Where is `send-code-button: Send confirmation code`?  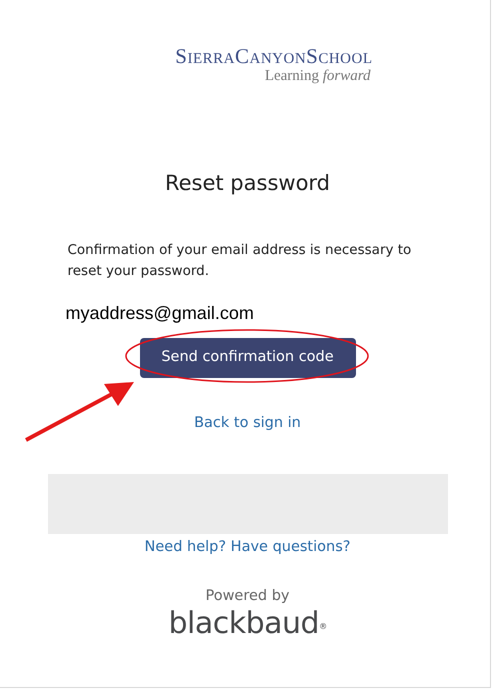
send-code-button: Send confirmation code is located at coordinates (248, 358).